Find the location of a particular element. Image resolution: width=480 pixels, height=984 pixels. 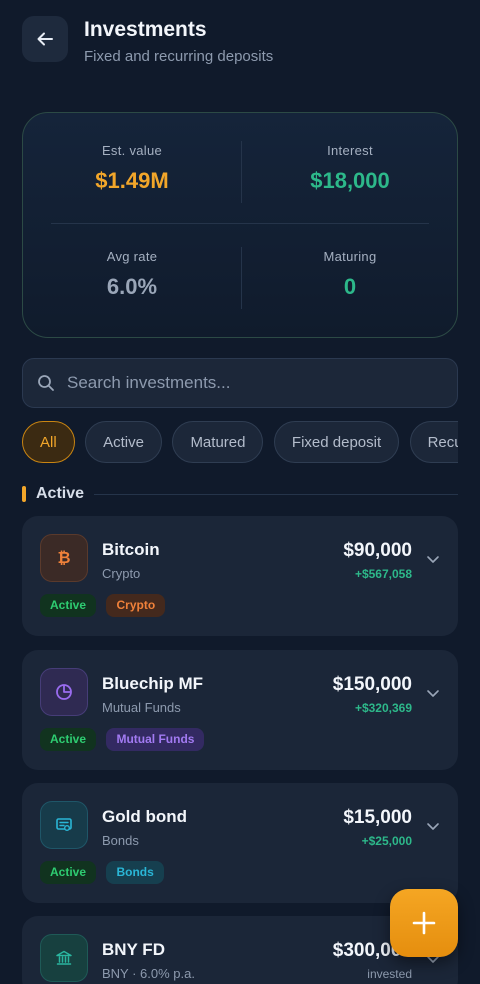

search-bar is located at coordinates (240, 383).